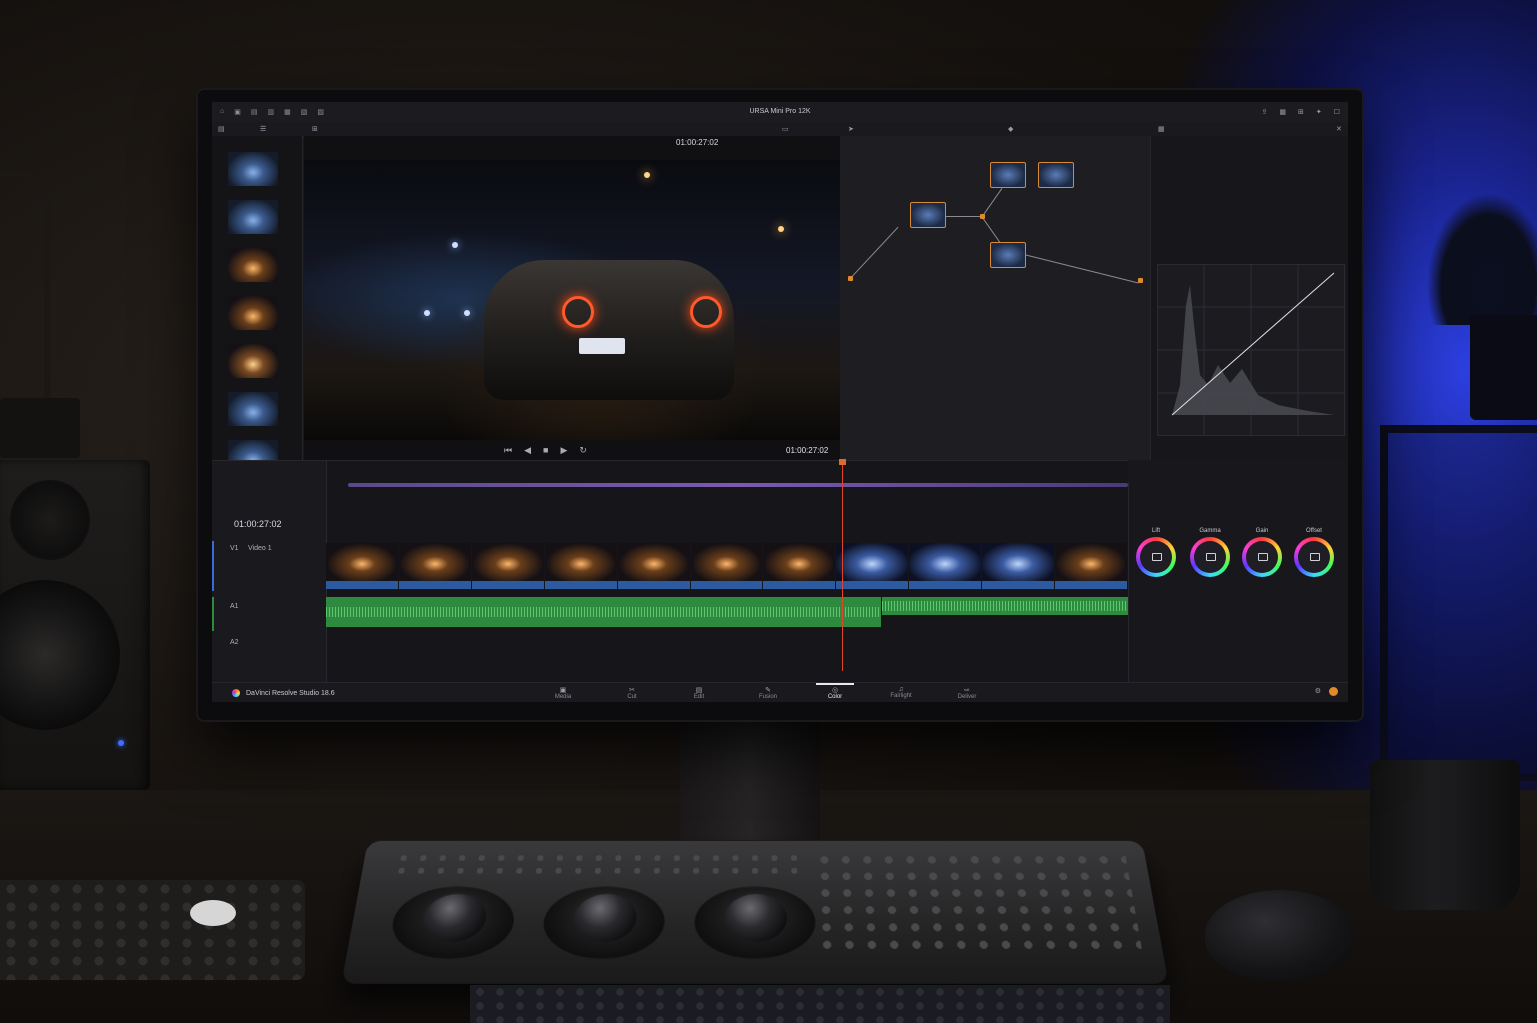  What do you see at coordinates (315, 129) in the screenshot?
I see `viewer-options-icon: ⊞` at bounding box center [315, 129].